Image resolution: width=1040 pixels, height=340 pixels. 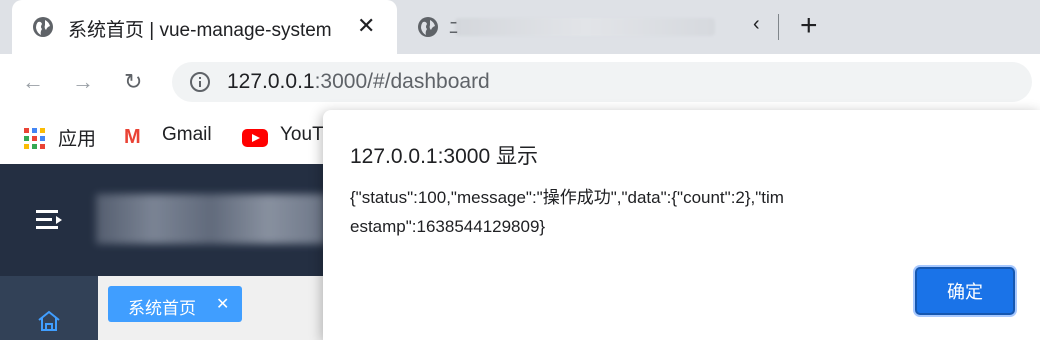 I want to click on tags-bar: 系统首页 ✕, so click(x=214, y=308).